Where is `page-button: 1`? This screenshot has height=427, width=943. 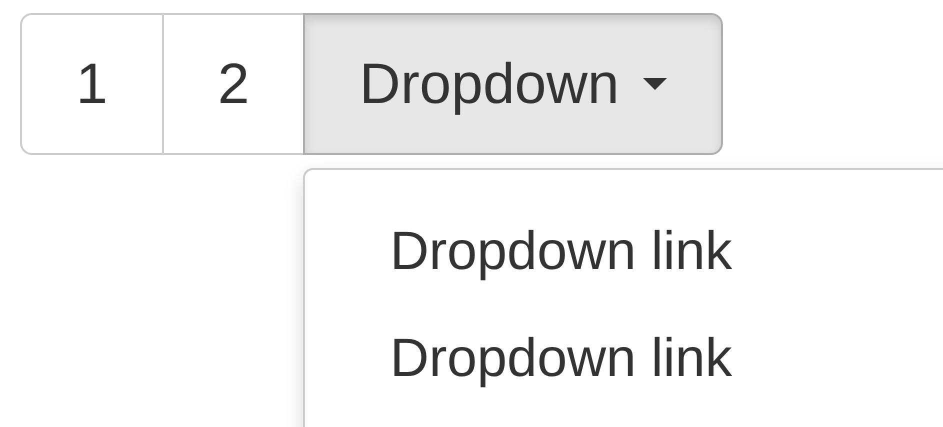 page-button: 1 is located at coordinates (92, 84).